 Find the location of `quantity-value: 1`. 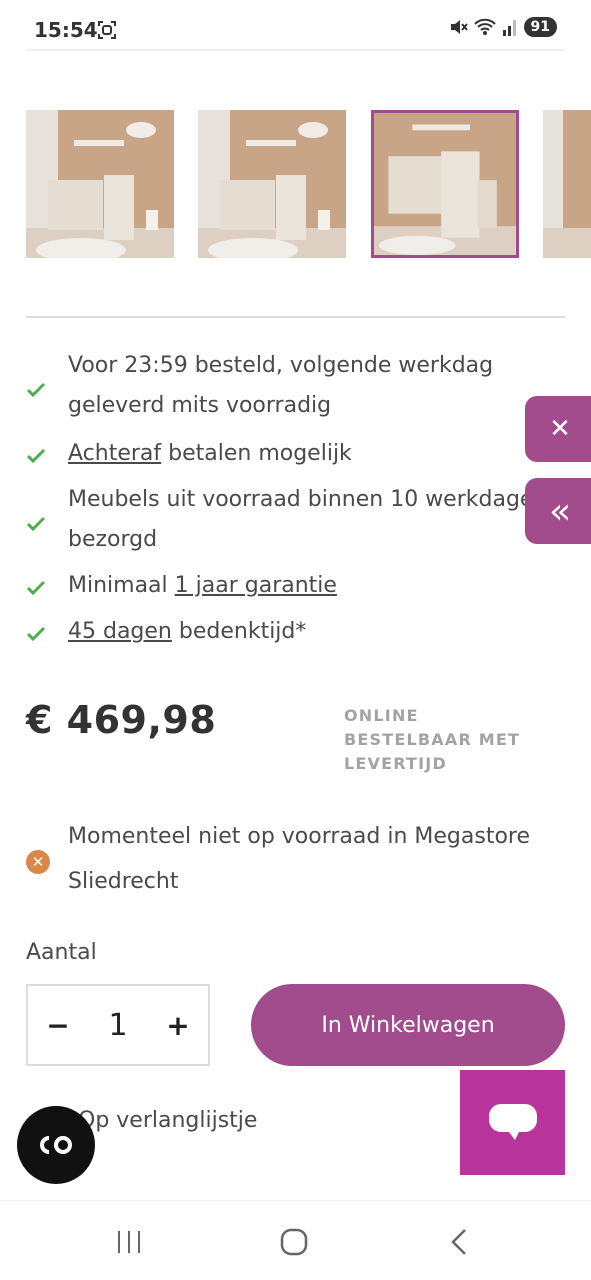

quantity-value: 1 is located at coordinates (117, 1025).